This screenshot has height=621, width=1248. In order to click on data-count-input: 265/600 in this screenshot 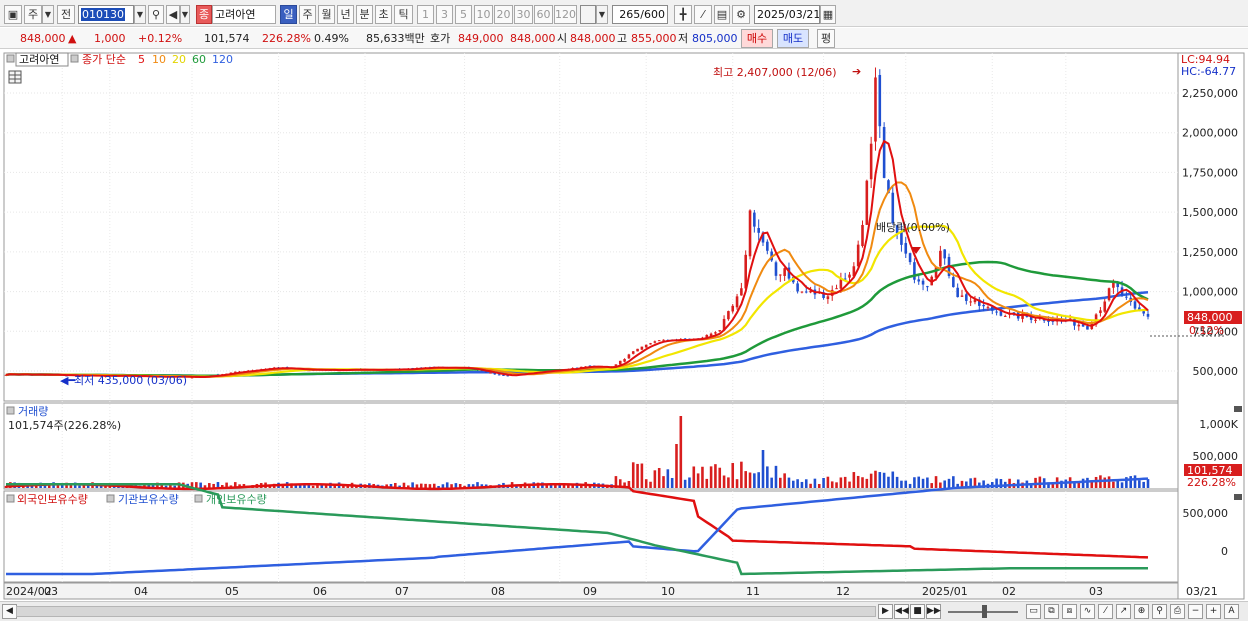, I will do `click(640, 14)`.